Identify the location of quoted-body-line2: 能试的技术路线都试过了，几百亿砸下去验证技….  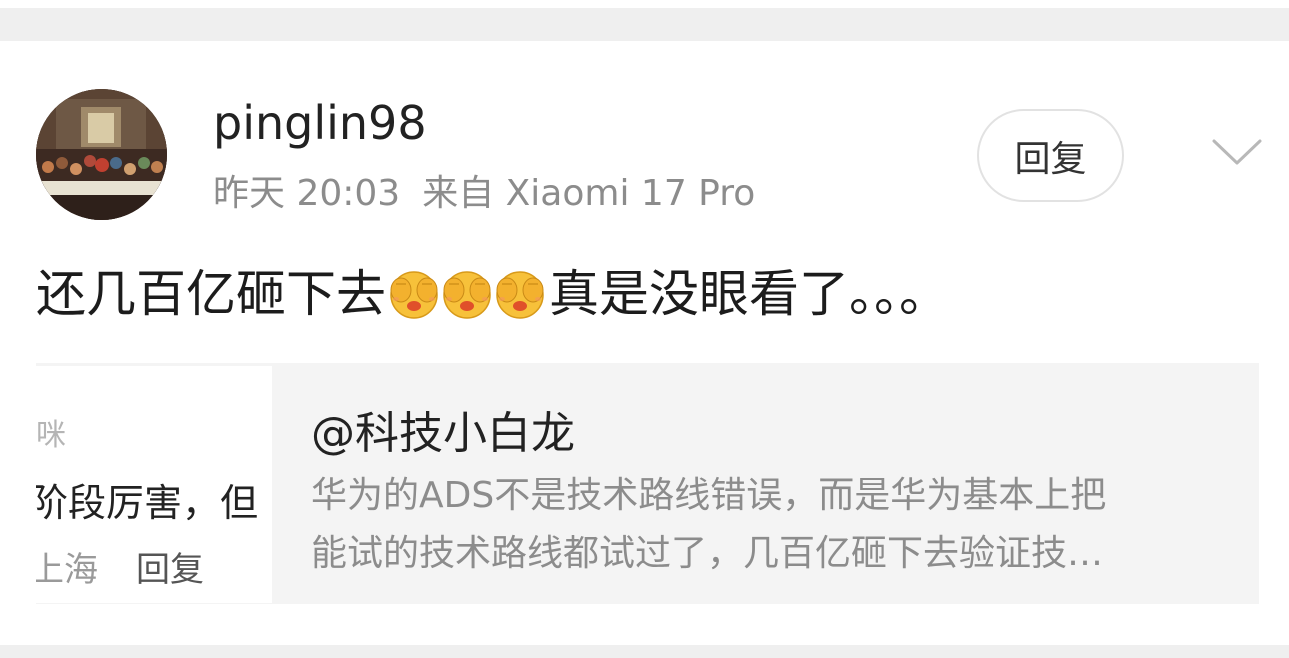
(707, 553).